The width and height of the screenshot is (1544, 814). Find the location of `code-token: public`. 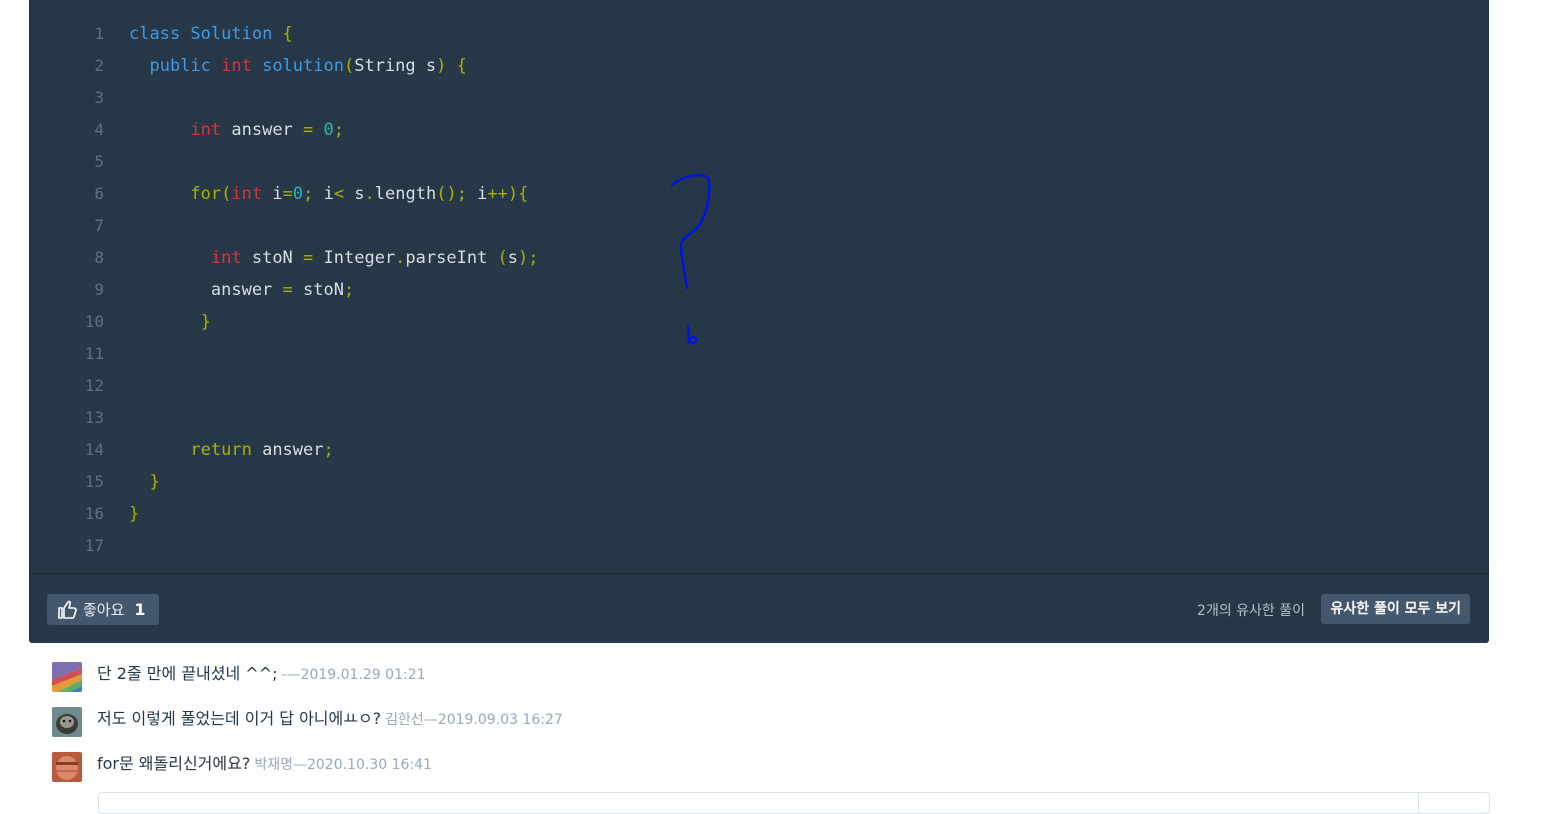

code-token: public is located at coordinates (175, 66).